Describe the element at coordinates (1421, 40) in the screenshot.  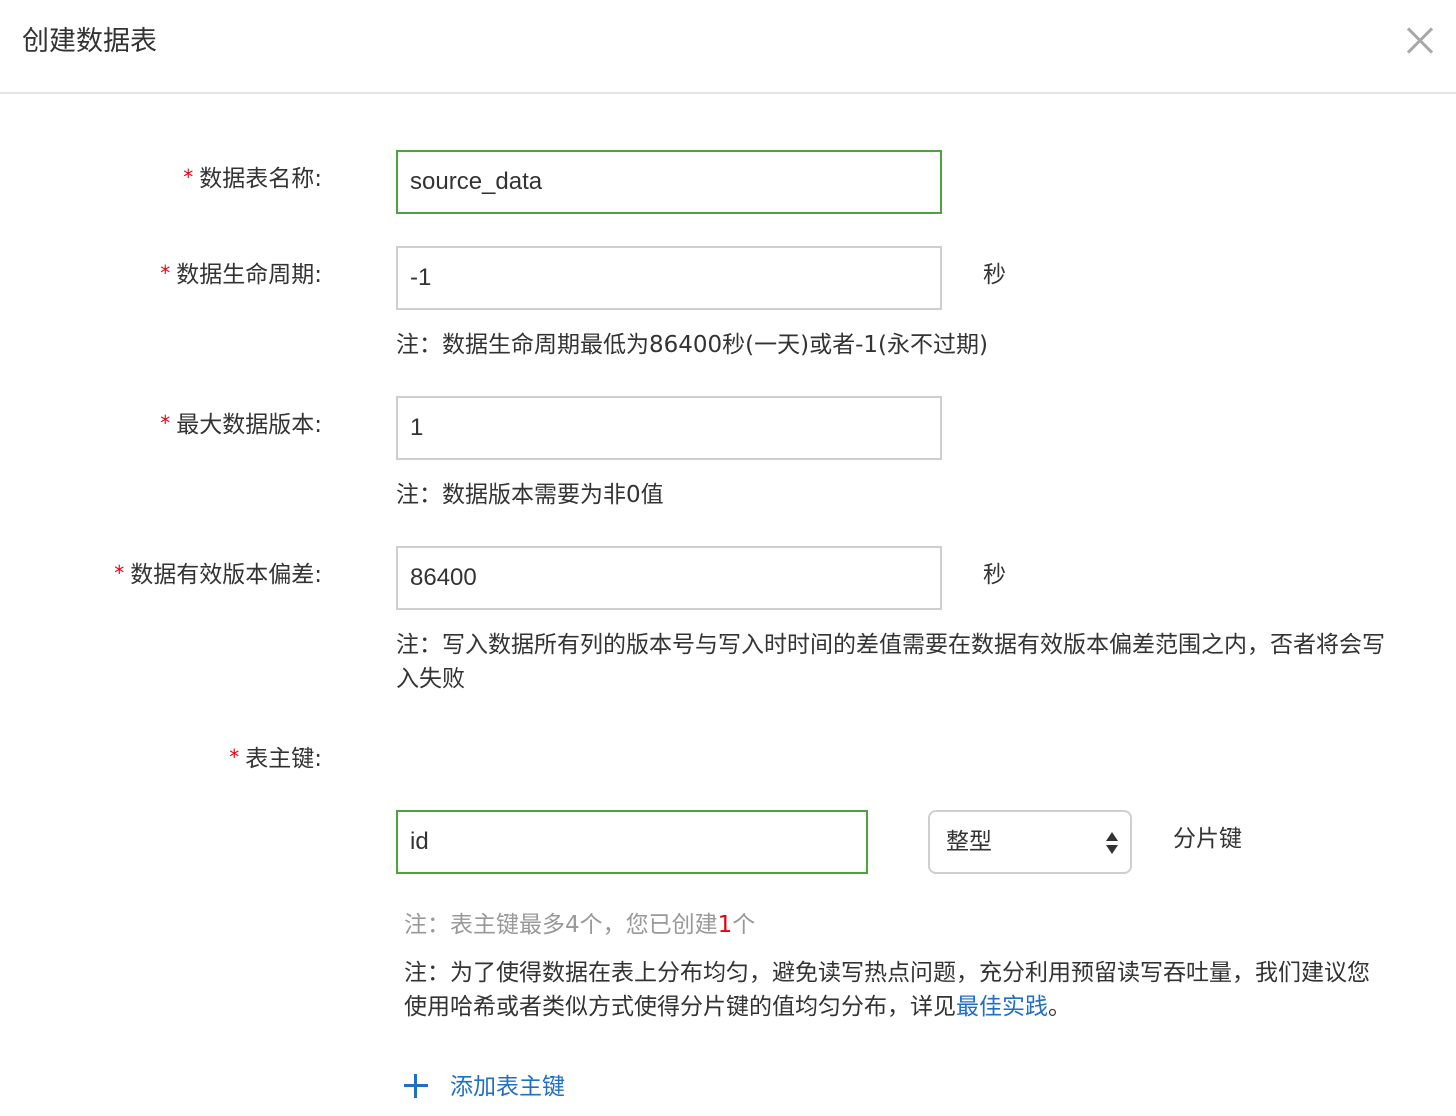
I see `close-icon` at that location.